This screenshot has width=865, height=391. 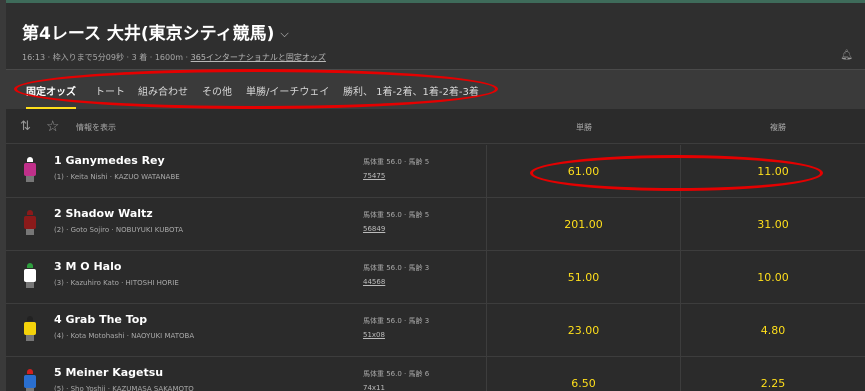 I want to click on race-info: 16:13 · 枠入りまで5分09秒 · 3 着 · 1600m ·, so click(x=105, y=57).